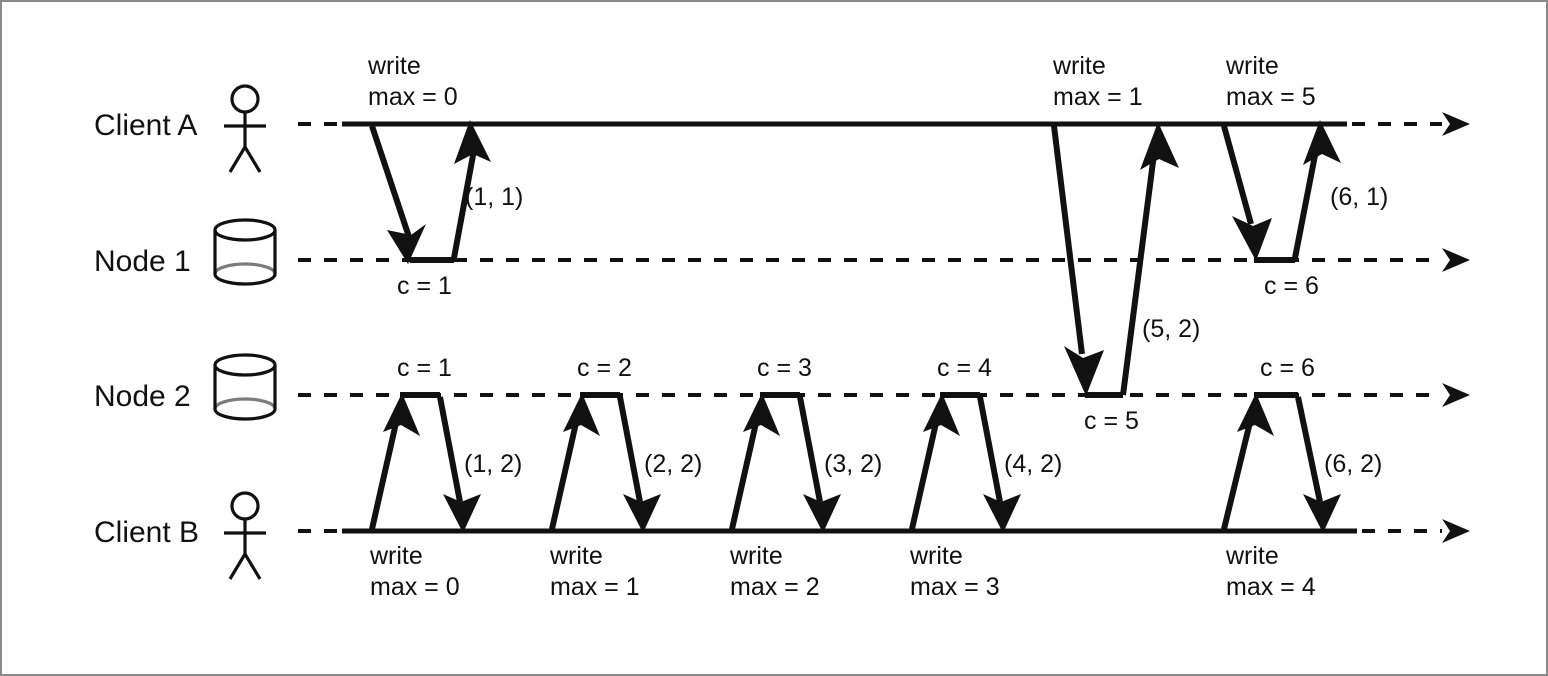  I want to click on counter-label-node-2-c2: c = 2, so click(604, 368).